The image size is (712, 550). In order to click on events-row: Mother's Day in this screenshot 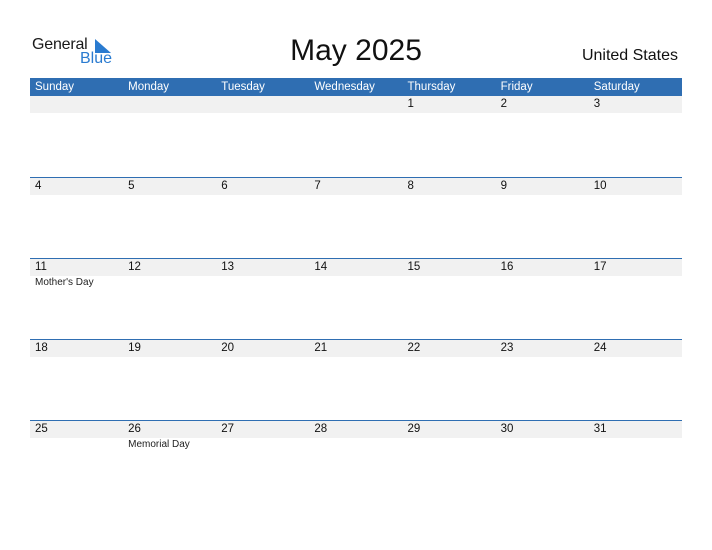, I will do `click(356, 282)`.